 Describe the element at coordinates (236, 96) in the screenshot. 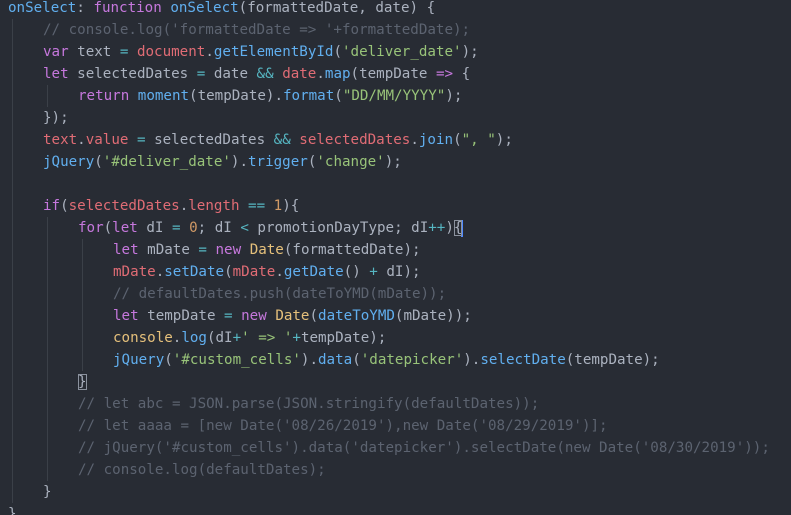

I see `code-token: (tempDate).` at that location.